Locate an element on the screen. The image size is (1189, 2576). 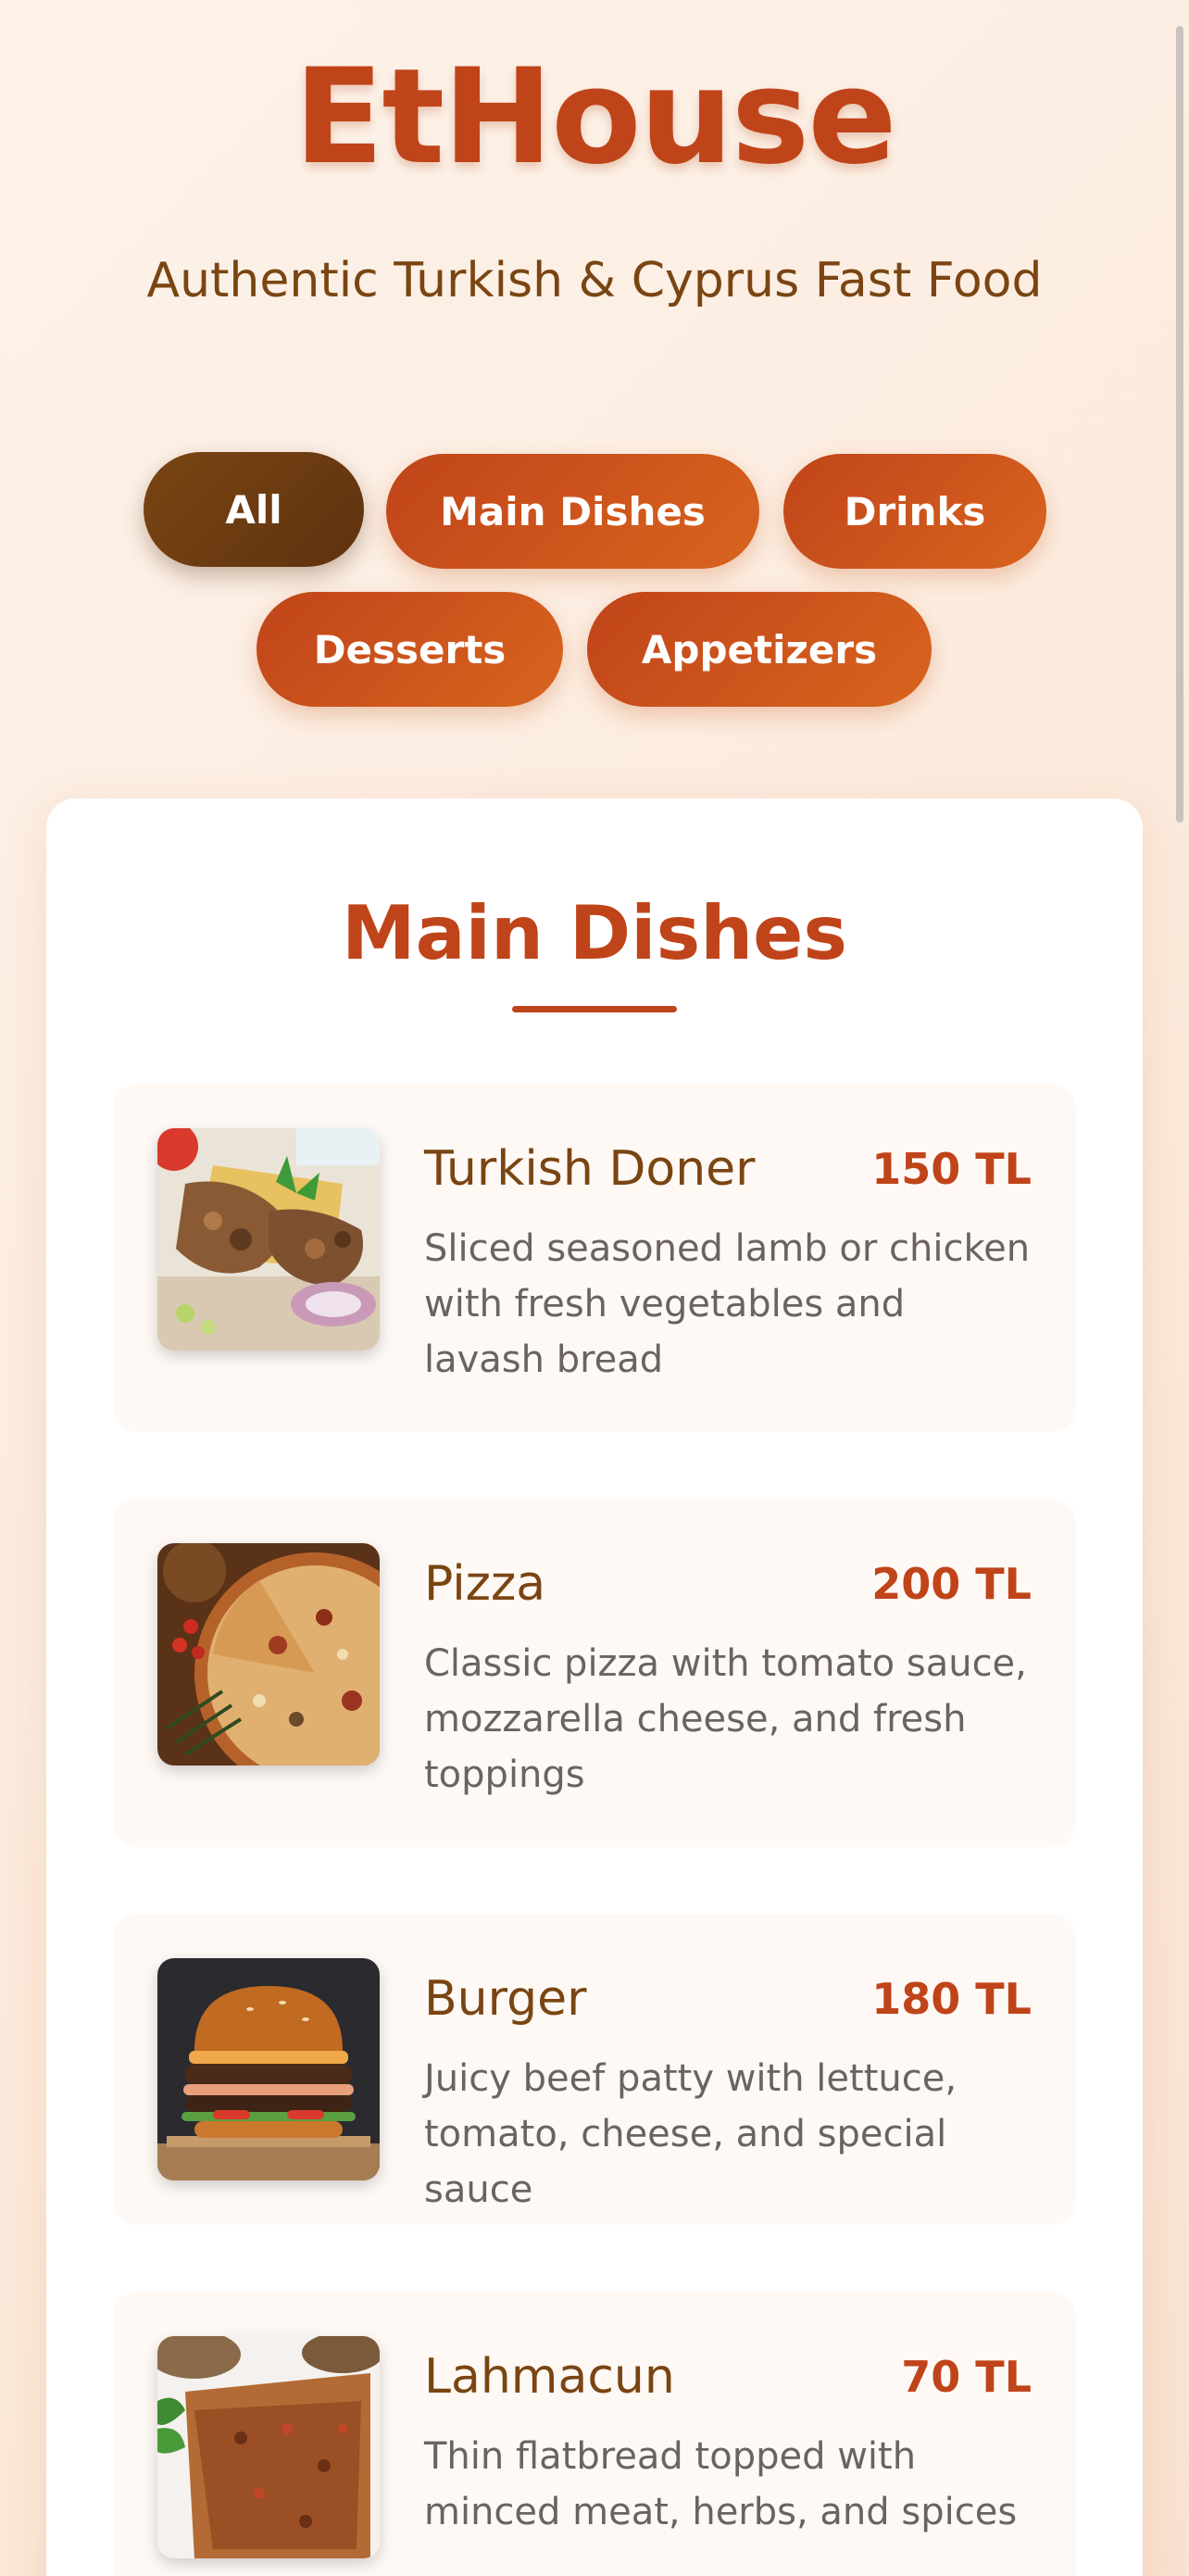
lahmacun-photo is located at coordinates (268, 2447).